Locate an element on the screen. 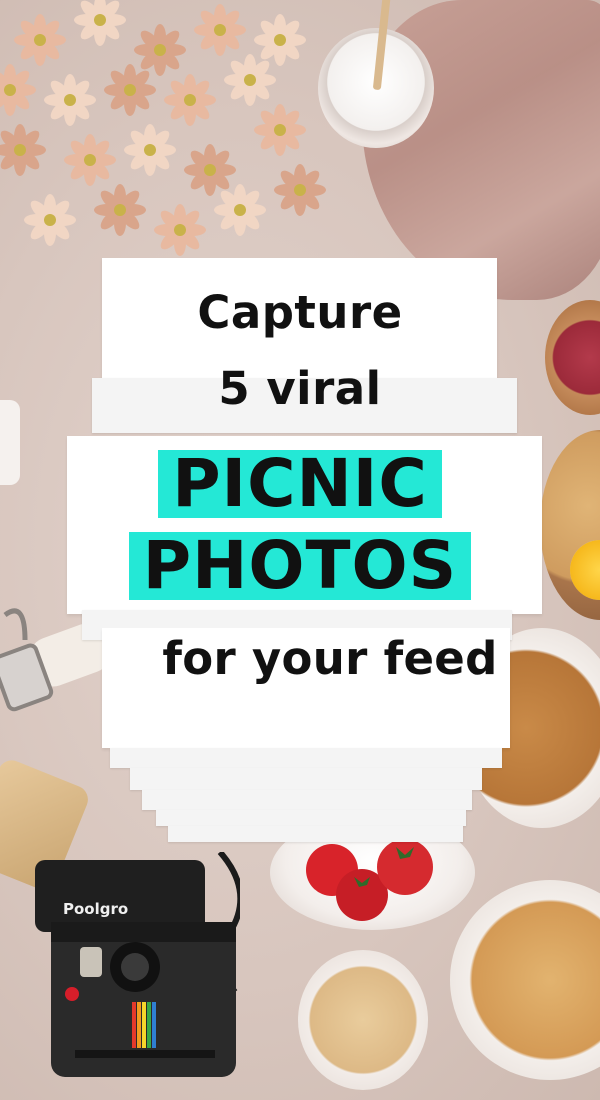 The image size is (600, 1100). highlight-photos: PHOTOS is located at coordinates (300, 566).